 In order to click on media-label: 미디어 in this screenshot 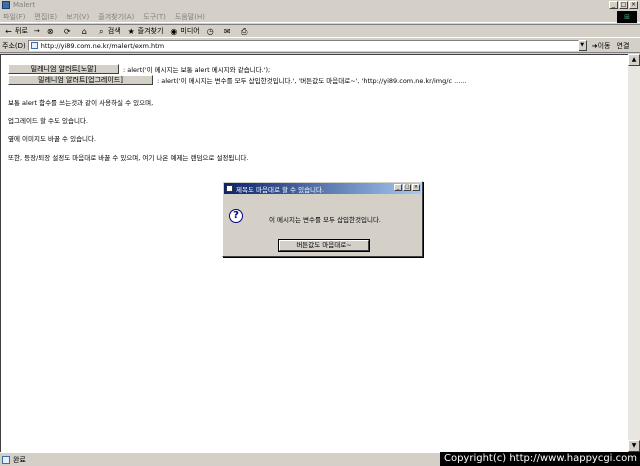, I will do `click(190, 31)`.